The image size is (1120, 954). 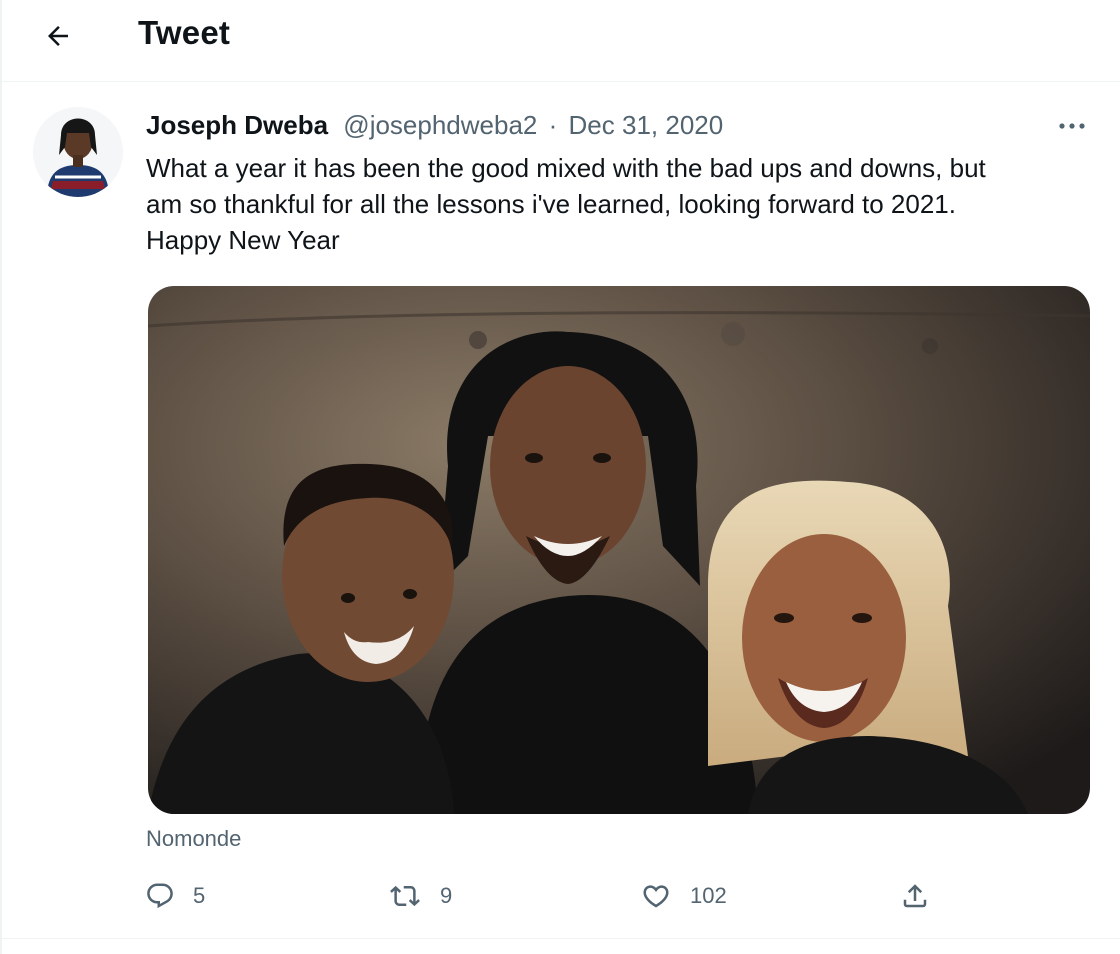 What do you see at coordinates (560, 938) in the screenshot?
I see `divider` at bounding box center [560, 938].